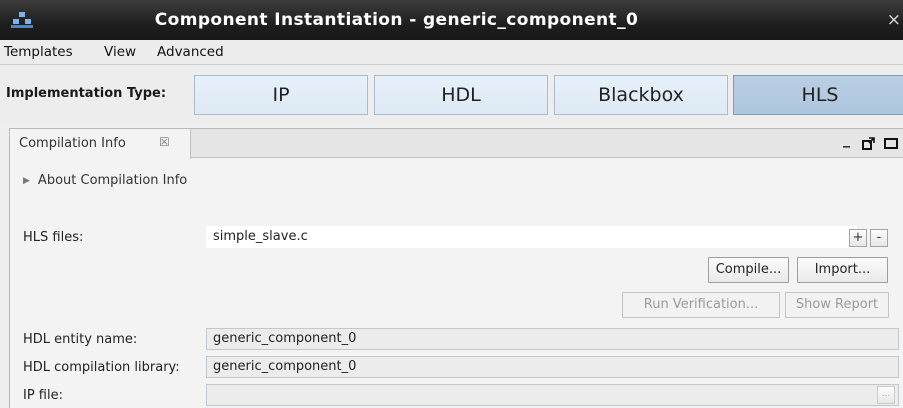 The image size is (903, 408). Describe the element at coordinates (164, 142) in the screenshot. I see `tab-close-icon: ☒` at that location.